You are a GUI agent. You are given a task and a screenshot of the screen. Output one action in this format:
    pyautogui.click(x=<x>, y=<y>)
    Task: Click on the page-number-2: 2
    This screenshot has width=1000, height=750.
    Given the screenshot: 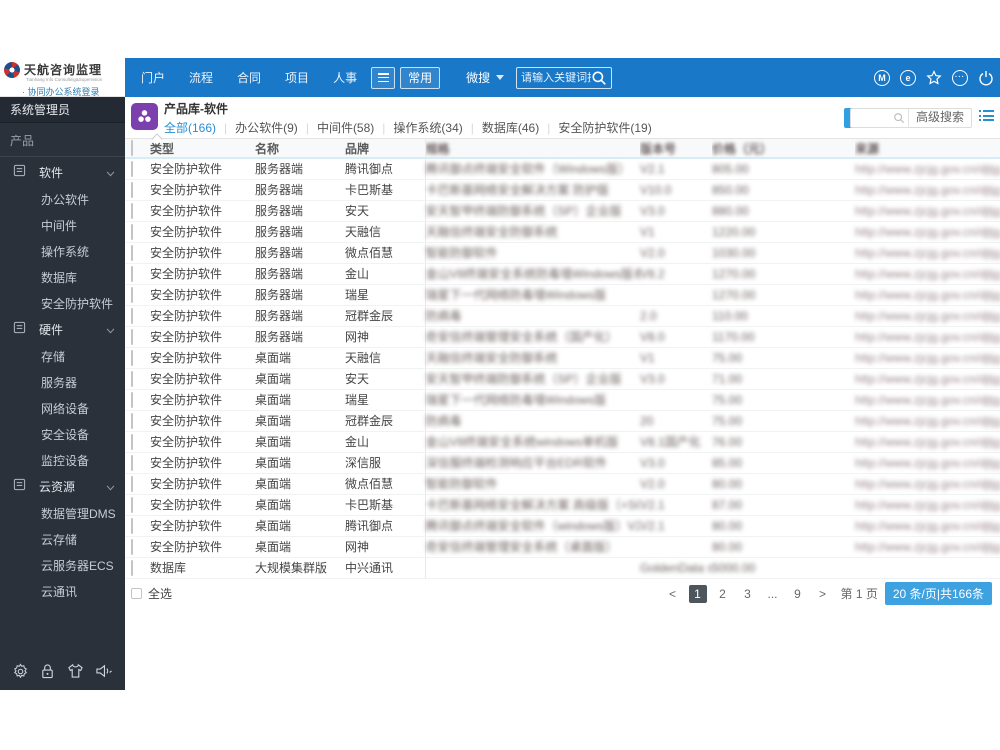 What is the action you would take?
    pyautogui.click(x=723, y=594)
    